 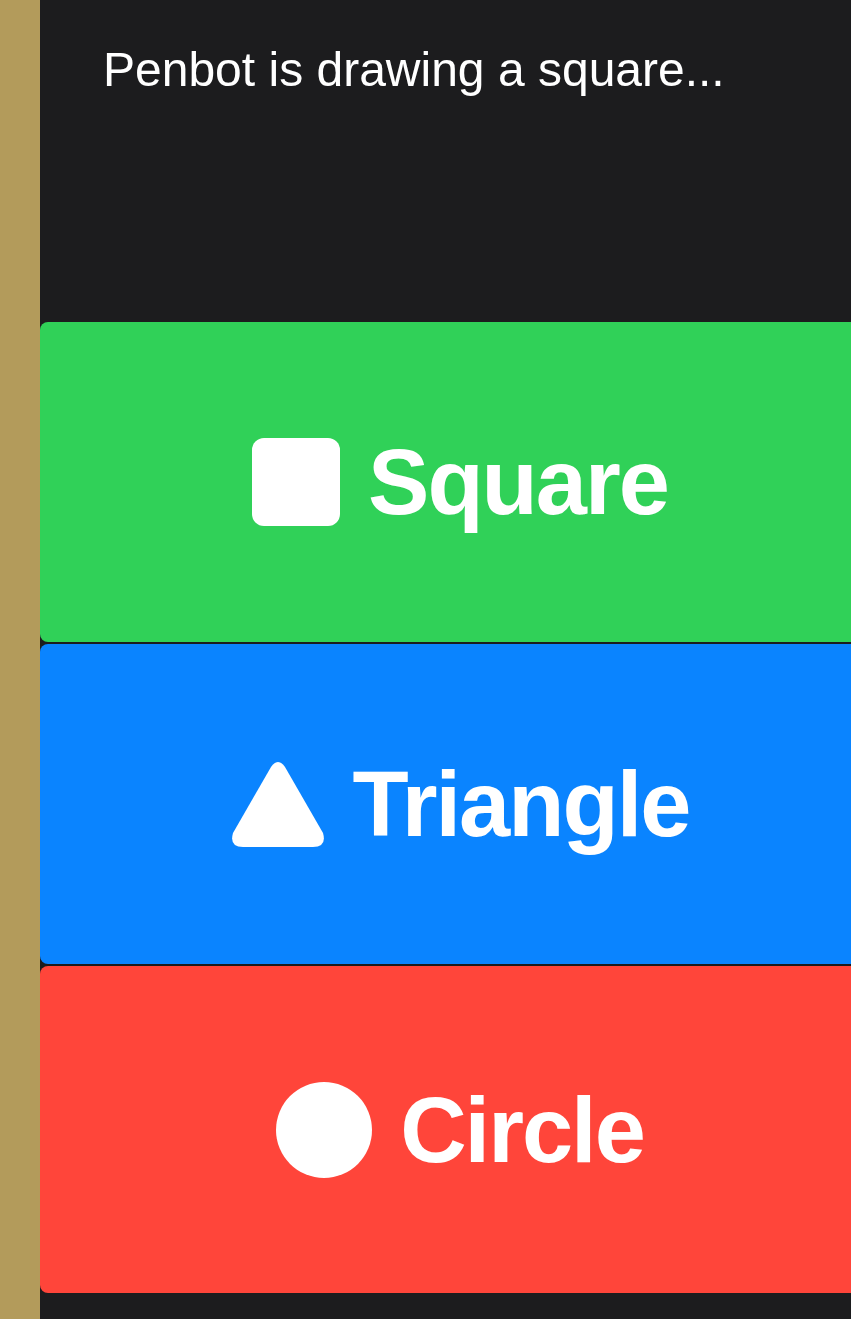 What do you see at coordinates (296, 482) in the screenshot?
I see `square-icon` at bounding box center [296, 482].